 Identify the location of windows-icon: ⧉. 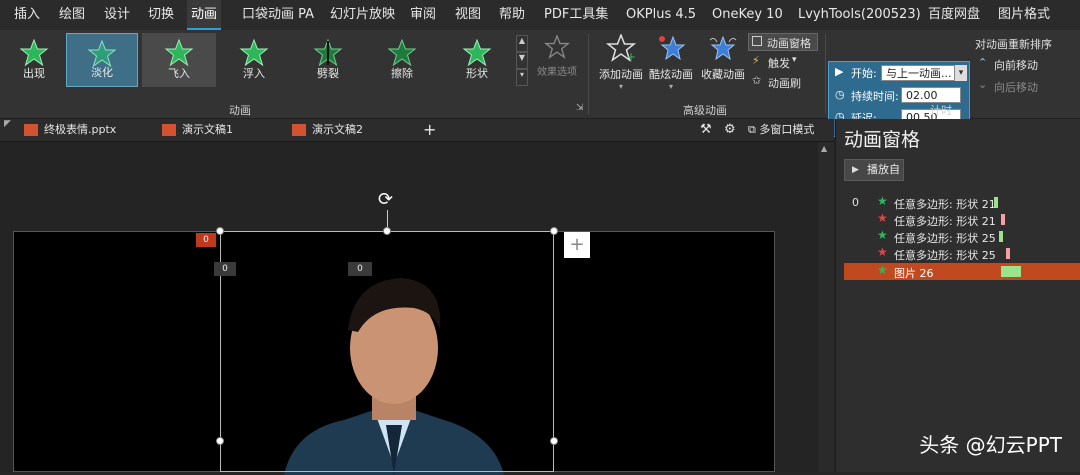
(752, 129).